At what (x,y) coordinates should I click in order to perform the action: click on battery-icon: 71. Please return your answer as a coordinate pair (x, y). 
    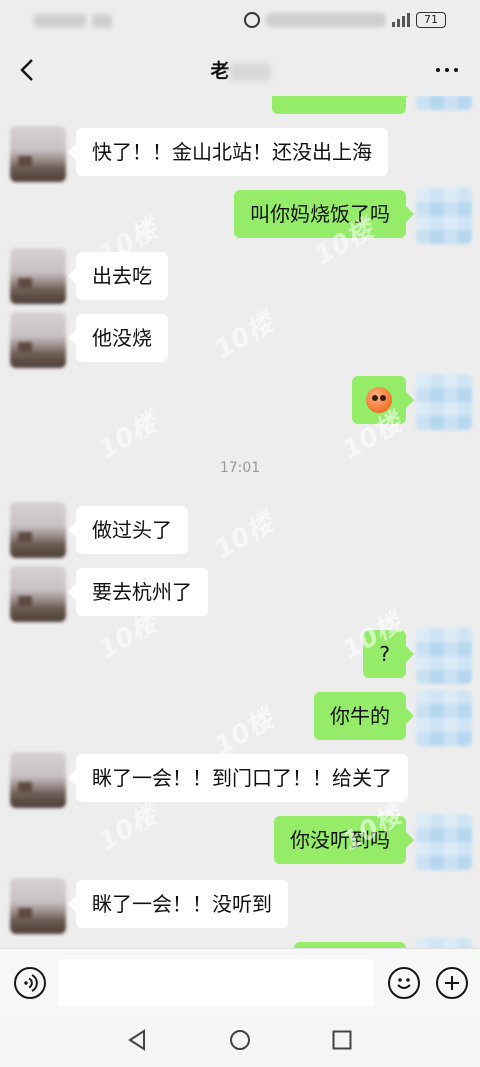
    Looking at the image, I should click on (431, 20).